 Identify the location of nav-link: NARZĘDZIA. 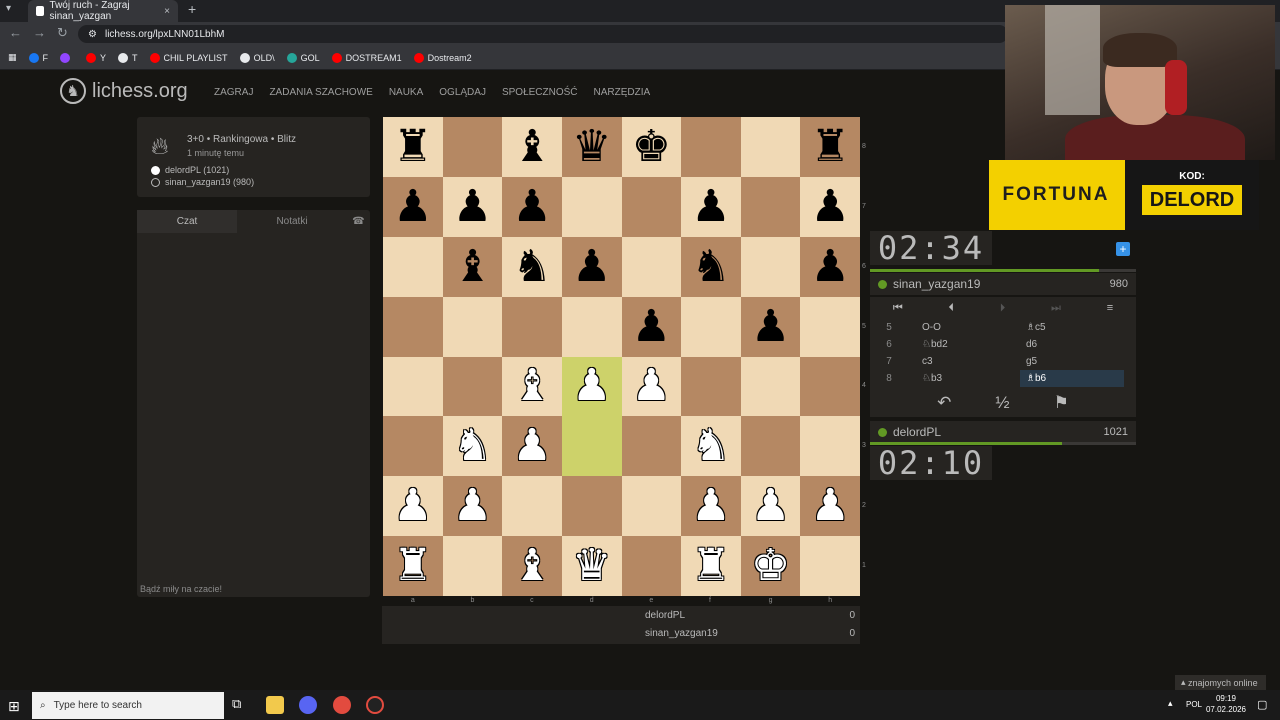
(622, 92).